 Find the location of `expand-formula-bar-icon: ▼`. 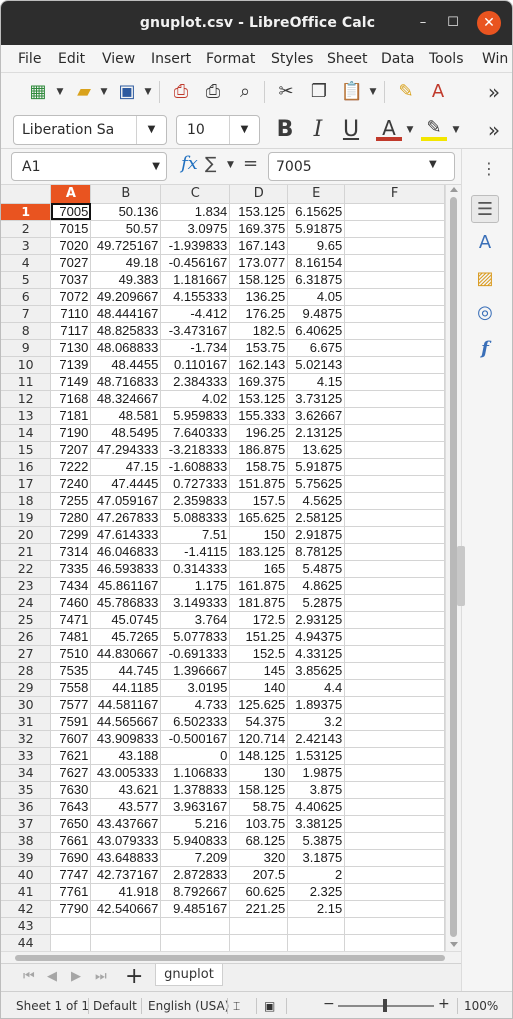

expand-formula-bar-icon: ▼ is located at coordinates (433, 164).